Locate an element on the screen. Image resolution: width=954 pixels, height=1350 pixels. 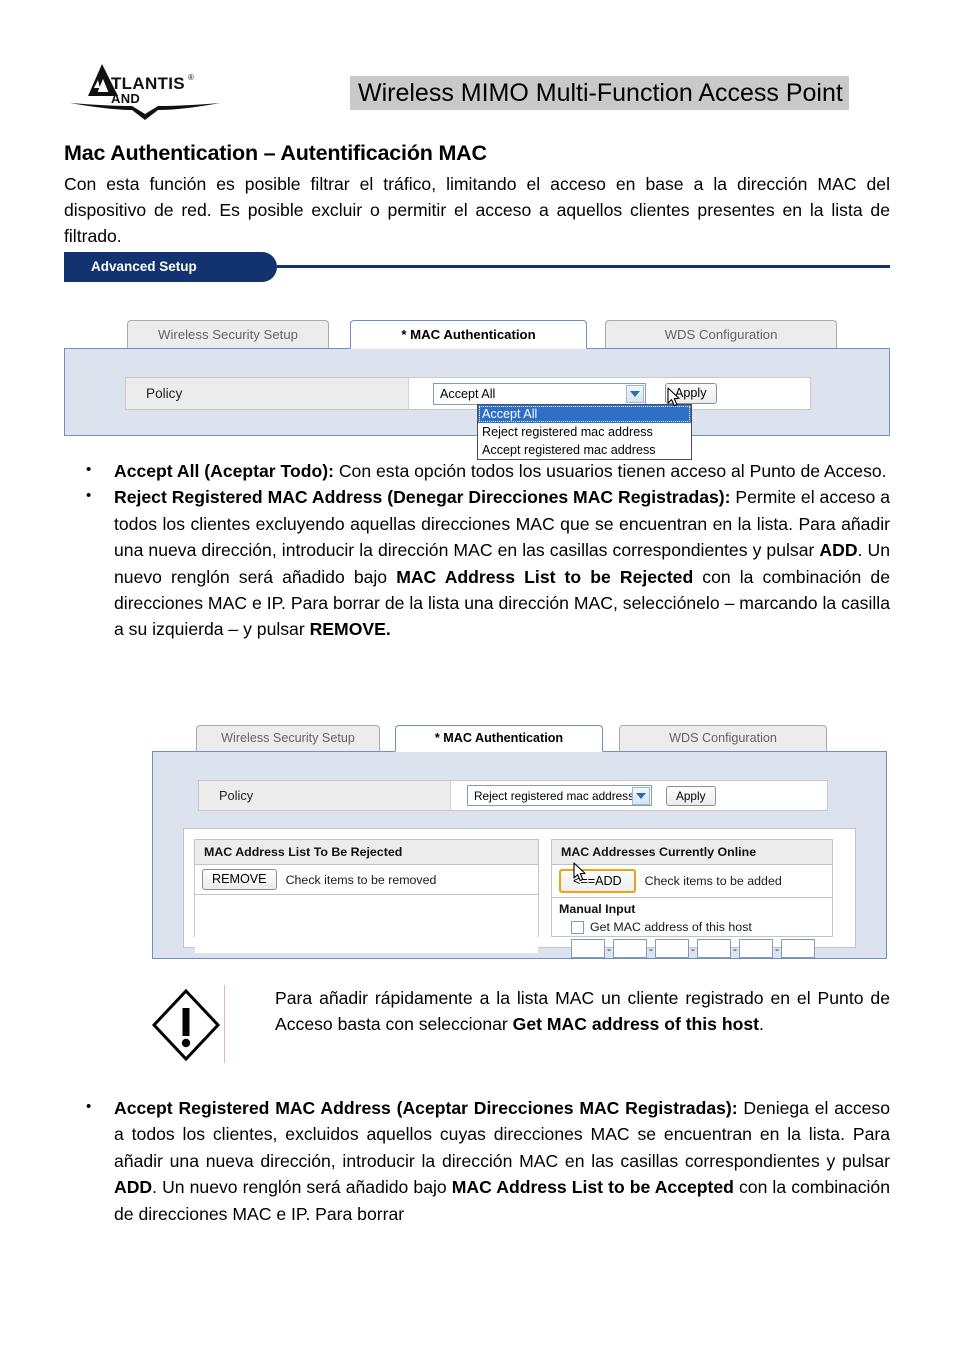
bullet-bold-remove: REMOVE. is located at coordinates (350, 629).